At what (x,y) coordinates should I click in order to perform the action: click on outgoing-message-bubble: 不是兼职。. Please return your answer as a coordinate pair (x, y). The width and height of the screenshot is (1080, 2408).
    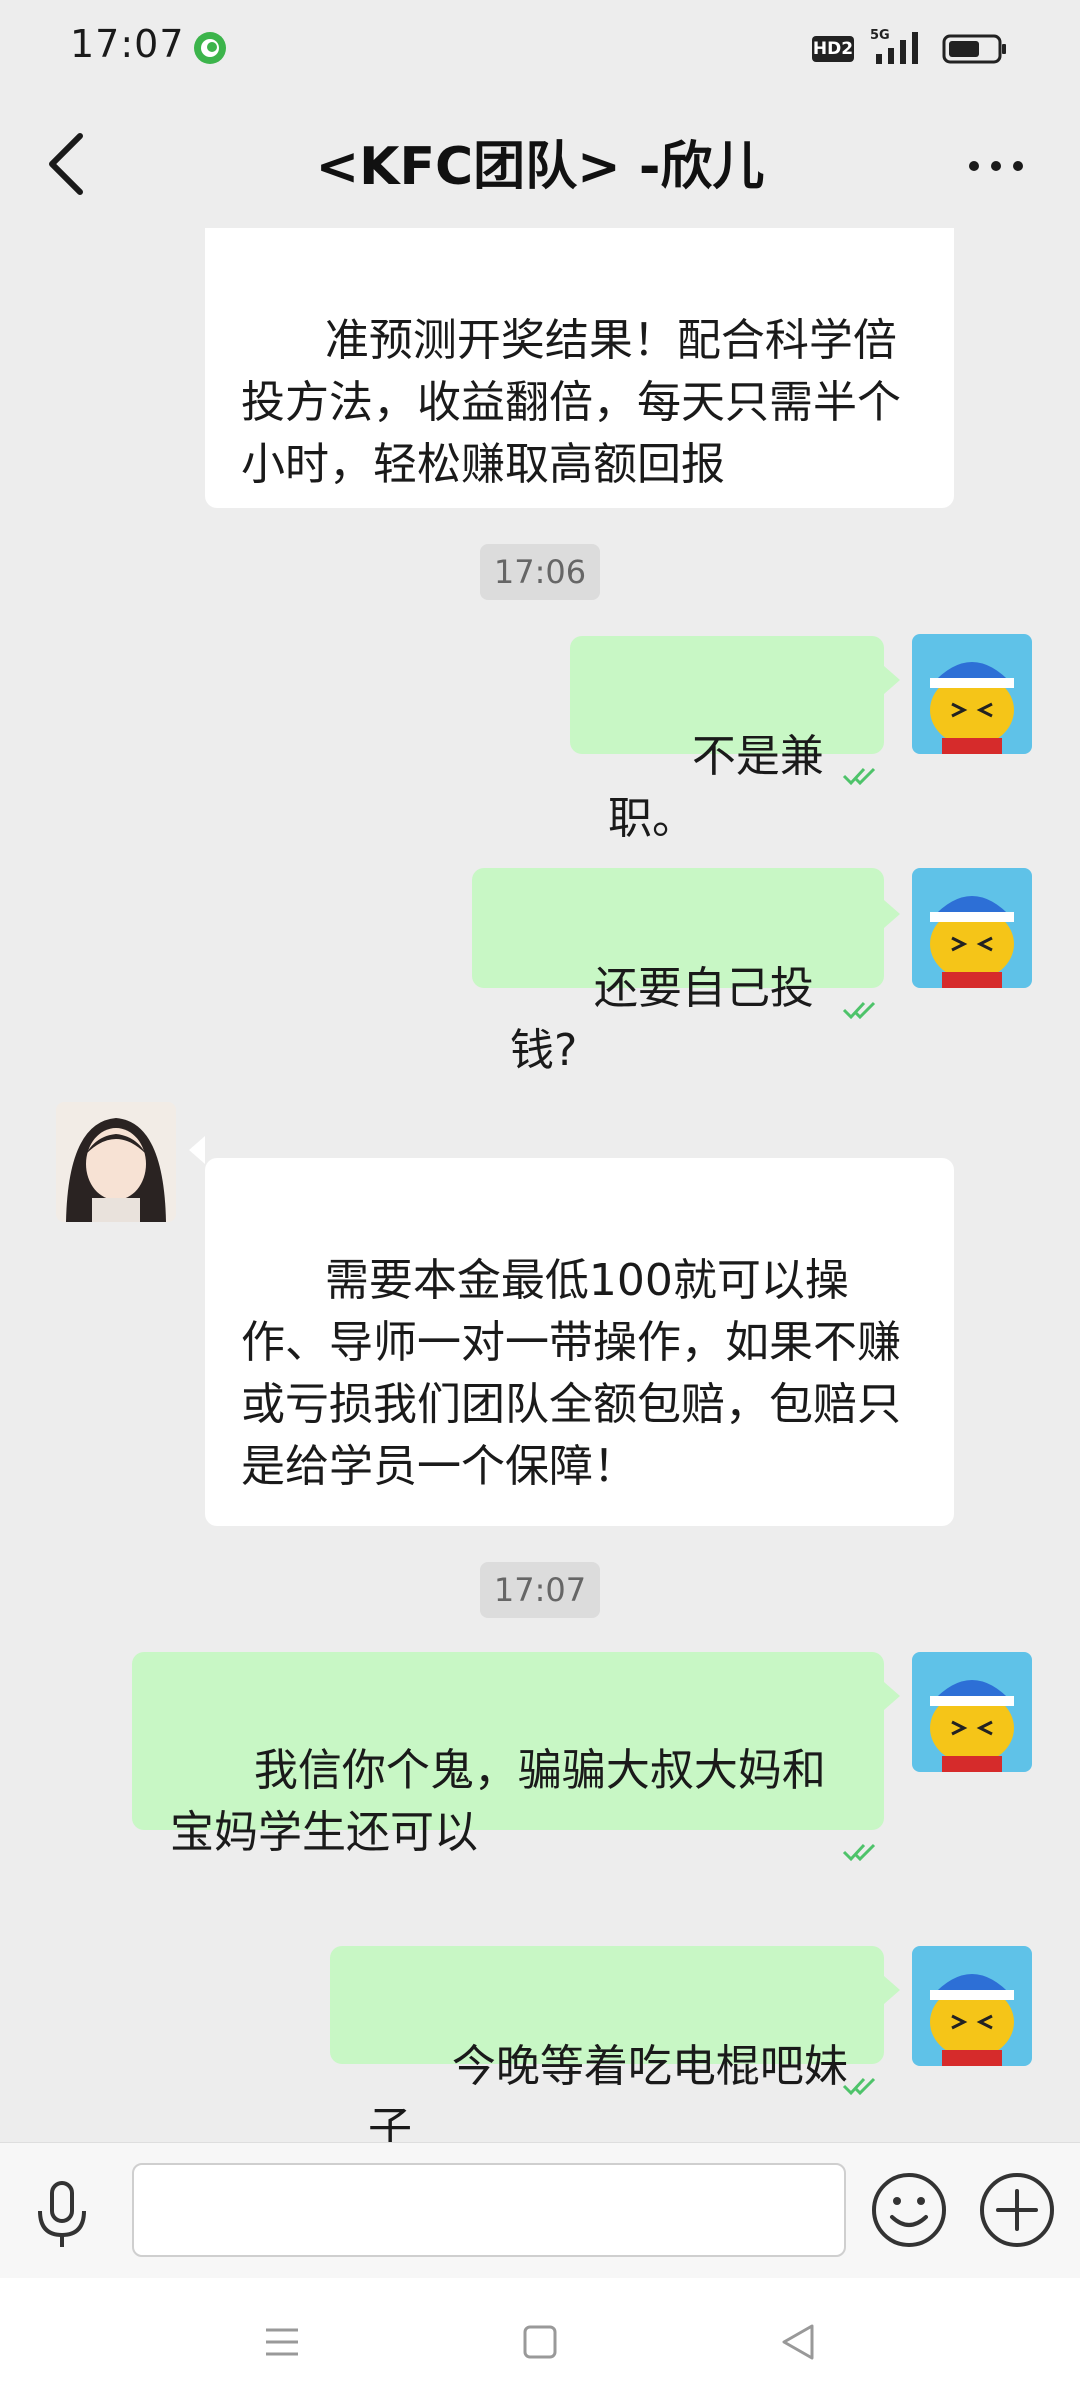
    Looking at the image, I should click on (727, 740).